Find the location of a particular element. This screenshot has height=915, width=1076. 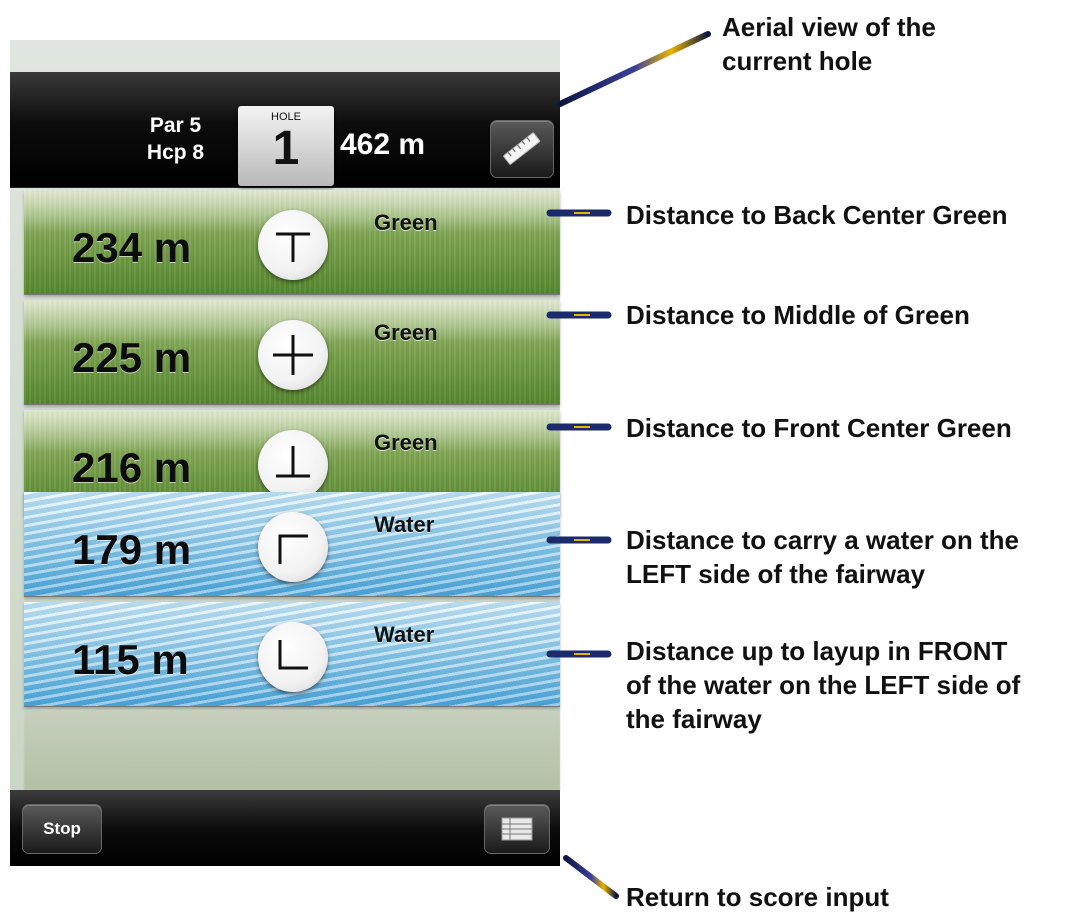

aerial-annotation: Aerial view of the current hole is located at coordinates (829, 44).